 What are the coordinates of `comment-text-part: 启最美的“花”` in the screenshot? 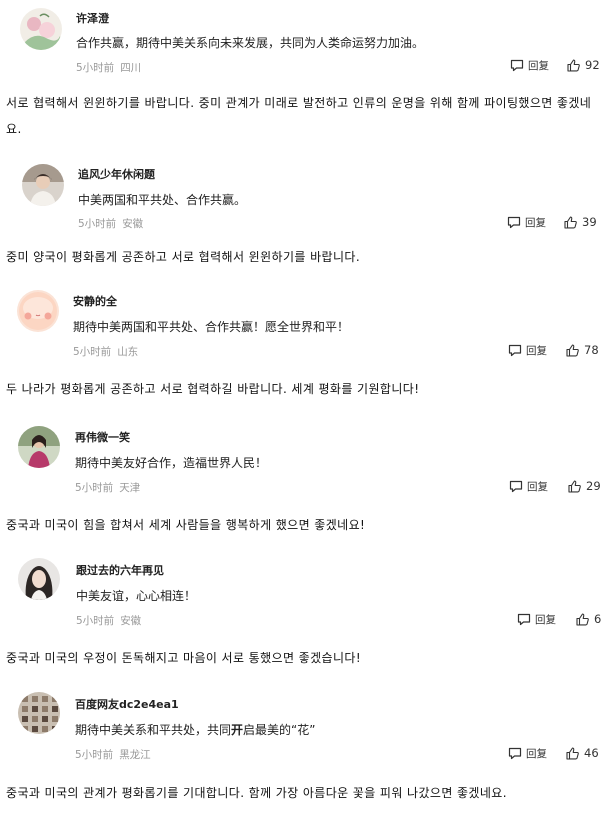 It's located at (279, 730).